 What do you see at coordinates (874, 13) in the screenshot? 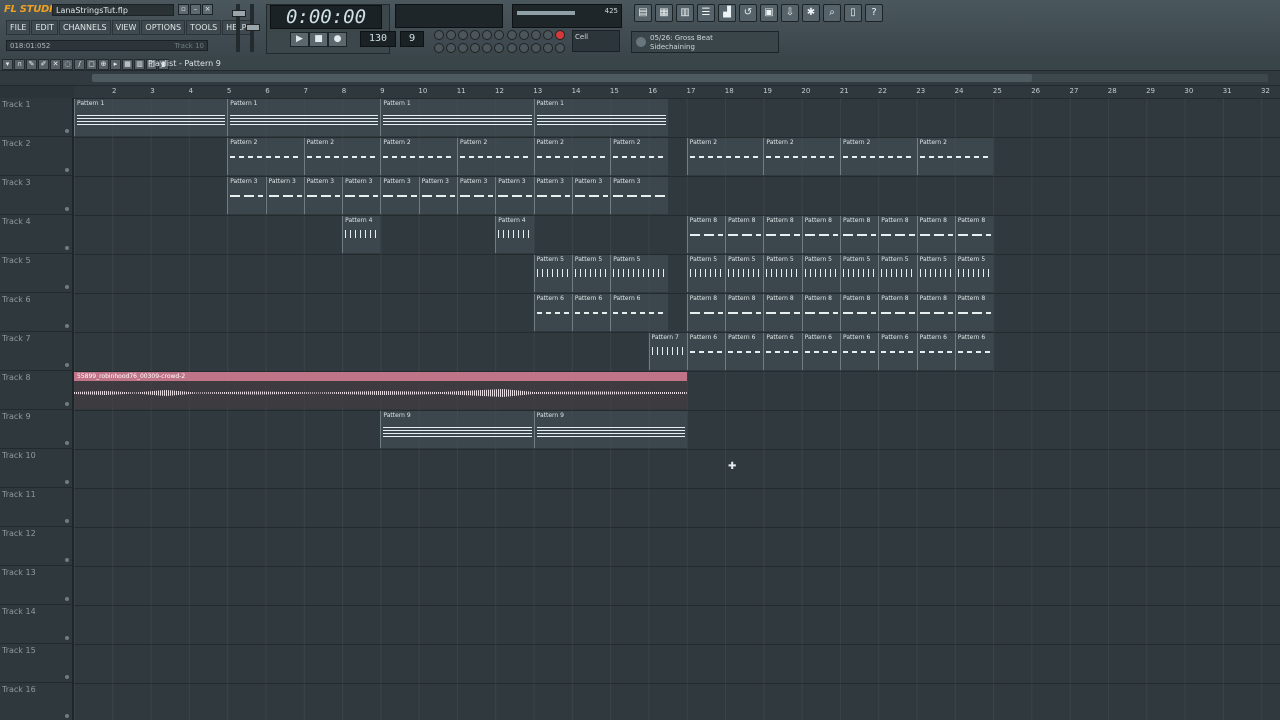
I see `help-icon: ?` at bounding box center [874, 13].